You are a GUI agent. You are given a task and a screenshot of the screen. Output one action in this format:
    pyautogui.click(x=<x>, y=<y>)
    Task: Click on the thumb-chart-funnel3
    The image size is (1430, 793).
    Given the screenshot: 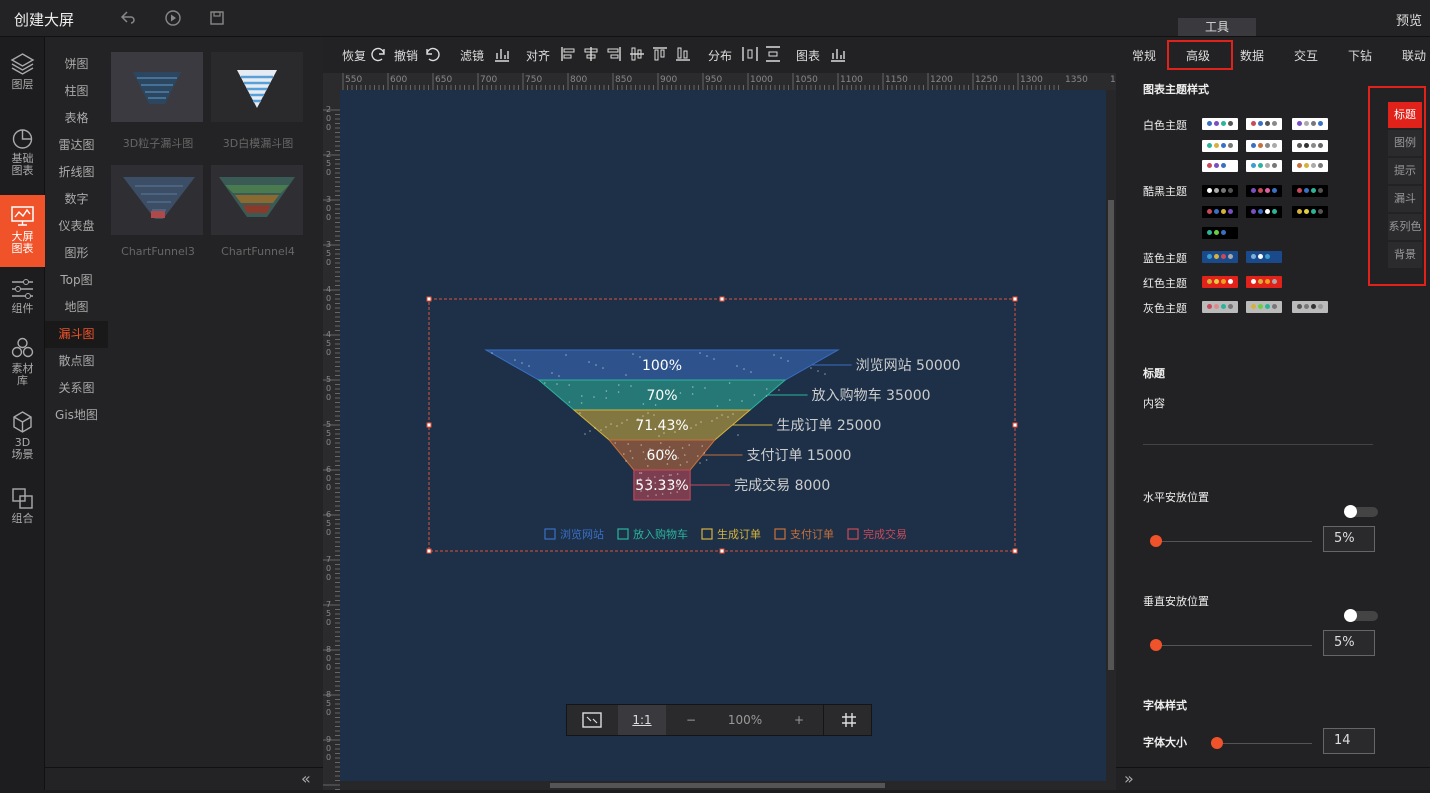 What is the action you would take?
    pyautogui.click(x=157, y=200)
    